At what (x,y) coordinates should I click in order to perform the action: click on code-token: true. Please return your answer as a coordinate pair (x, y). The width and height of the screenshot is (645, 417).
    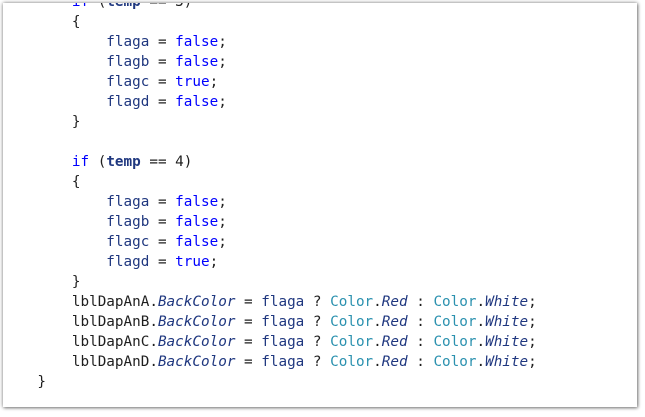
    Looking at the image, I should click on (192, 82).